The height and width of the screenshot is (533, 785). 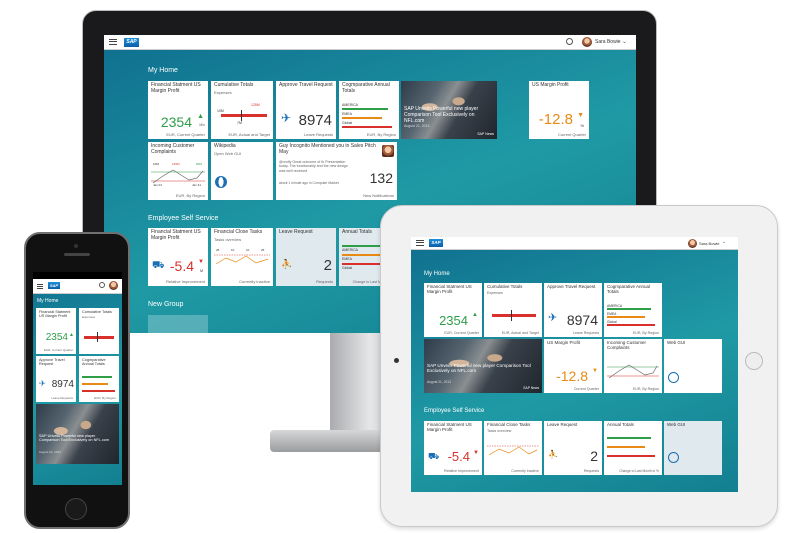 What do you see at coordinates (242, 171) in the screenshot?
I see `tile-wikipedia: Wikipedia Open Web GUI` at bounding box center [242, 171].